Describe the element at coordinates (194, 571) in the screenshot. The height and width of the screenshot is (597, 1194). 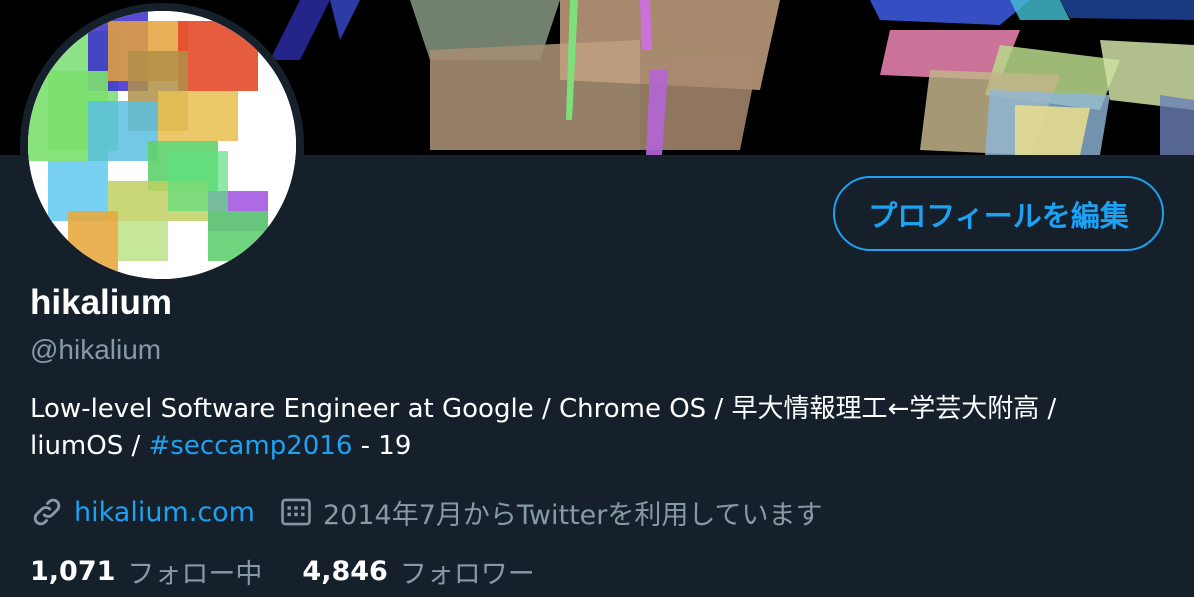
I see `following-label: フォロー中` at that location.